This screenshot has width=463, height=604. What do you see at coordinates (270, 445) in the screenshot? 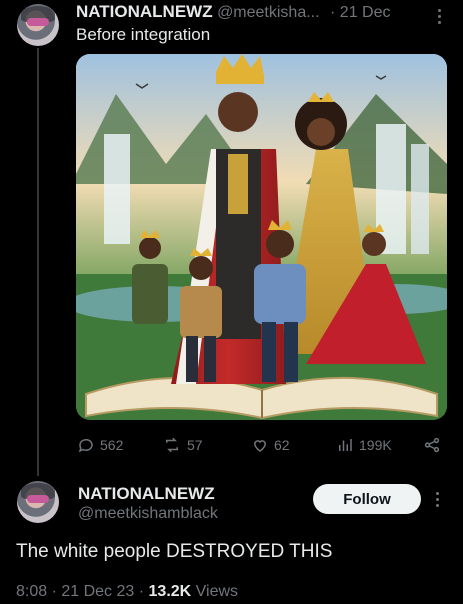
I see `like-button: 62` at bounding box center [270, 445].